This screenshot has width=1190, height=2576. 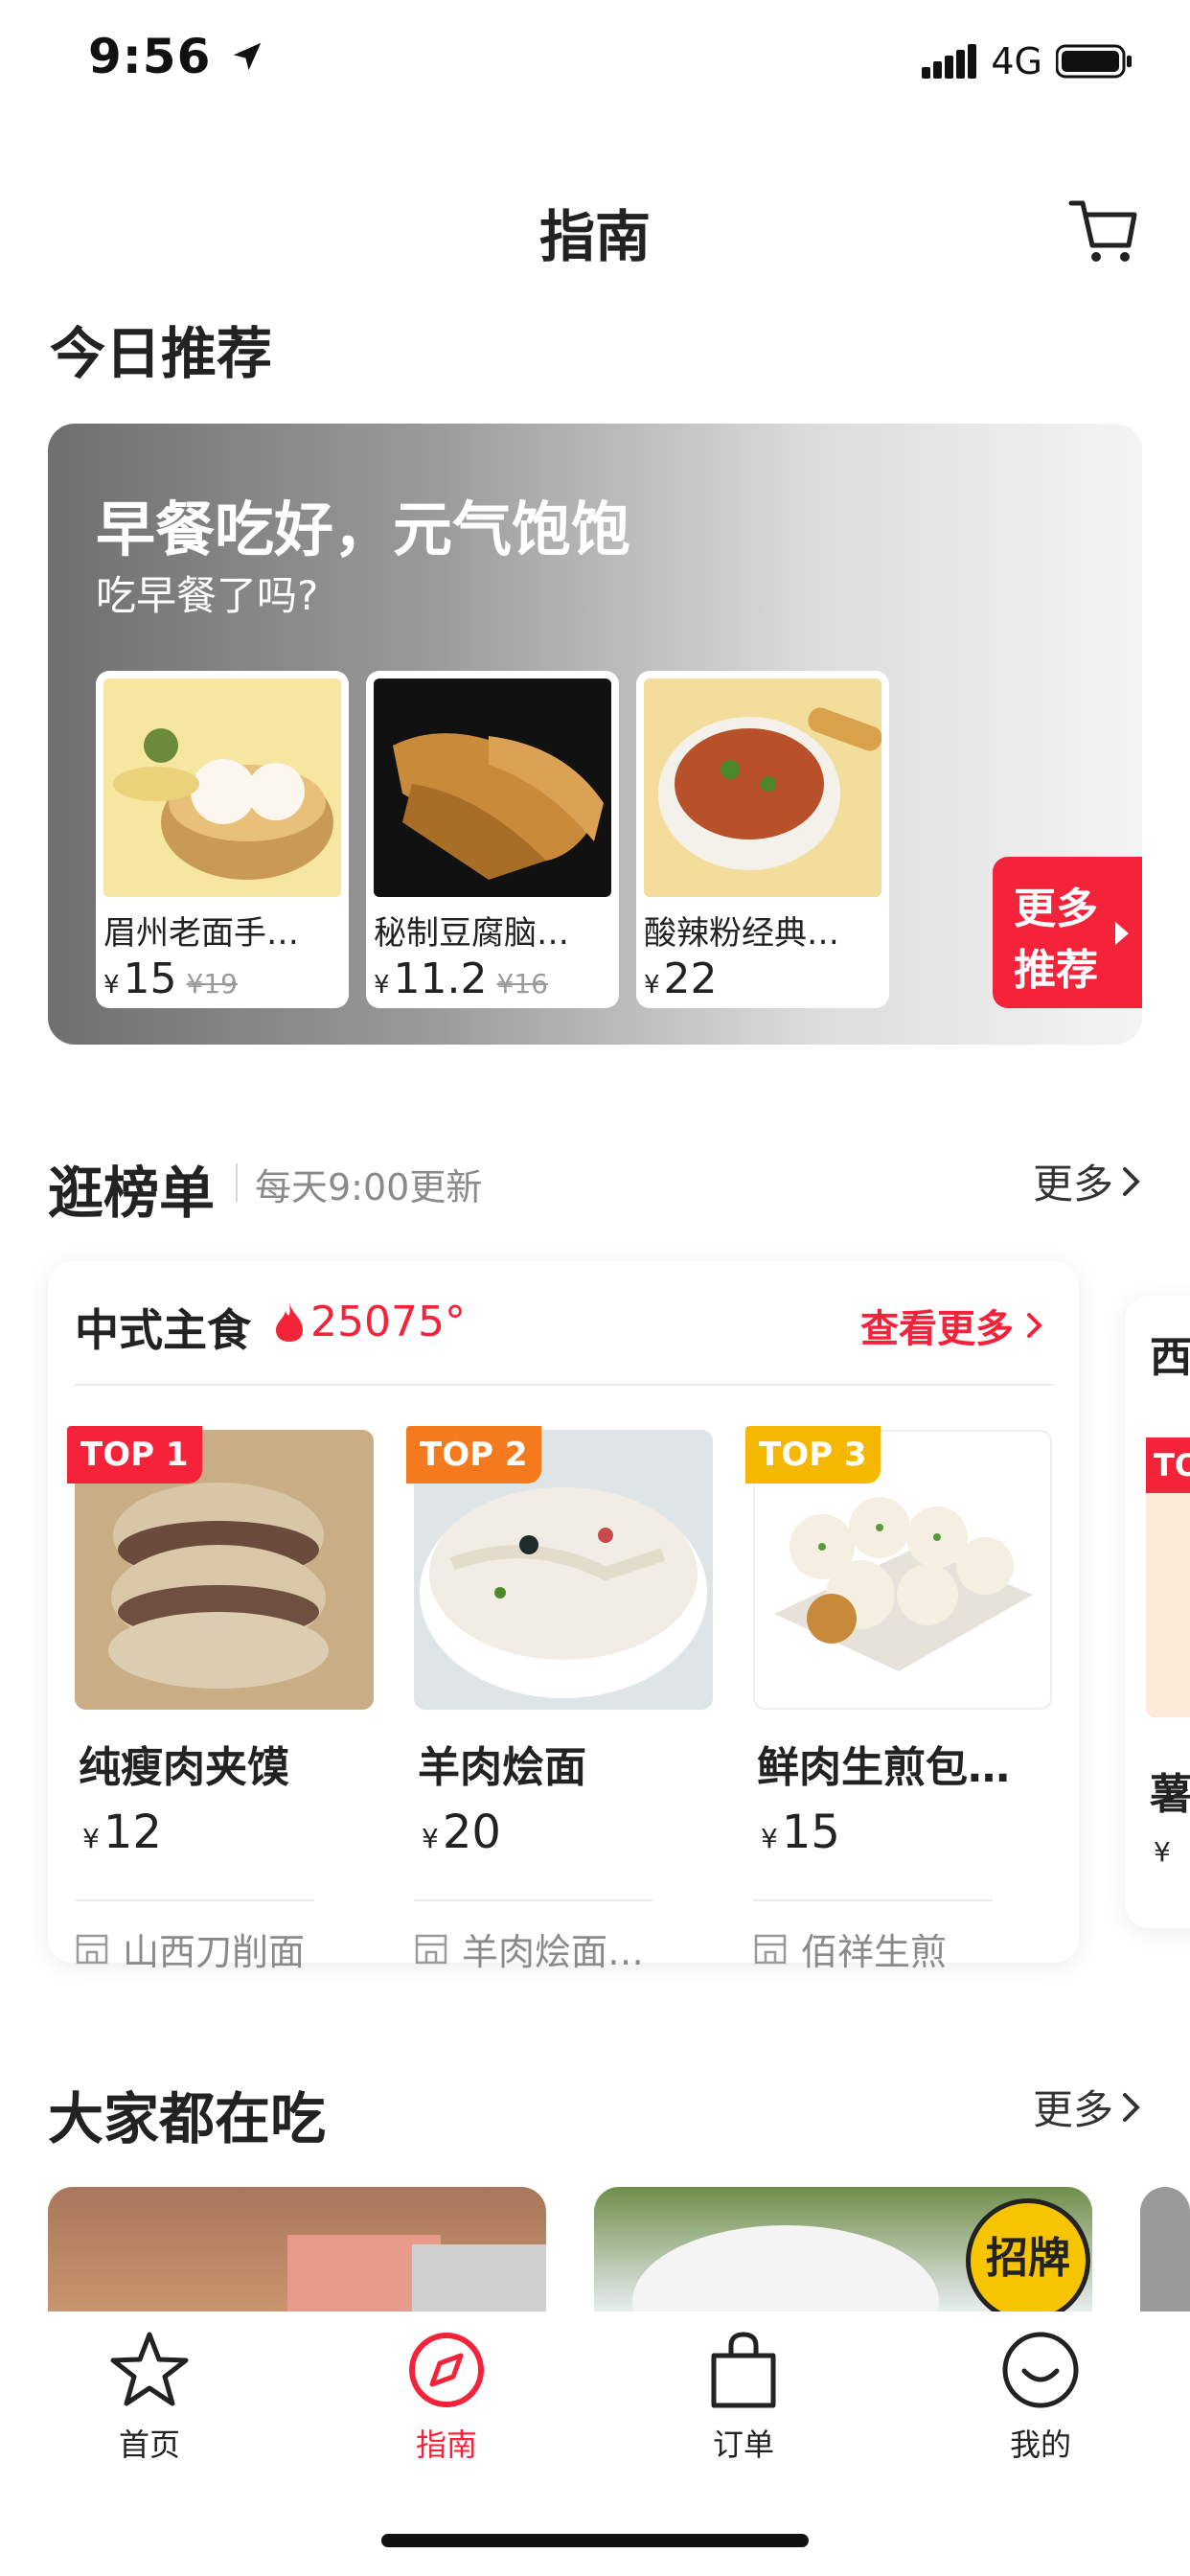 I want to click on ranking-heading: 逛榜单, so click(x=132, y=1193).